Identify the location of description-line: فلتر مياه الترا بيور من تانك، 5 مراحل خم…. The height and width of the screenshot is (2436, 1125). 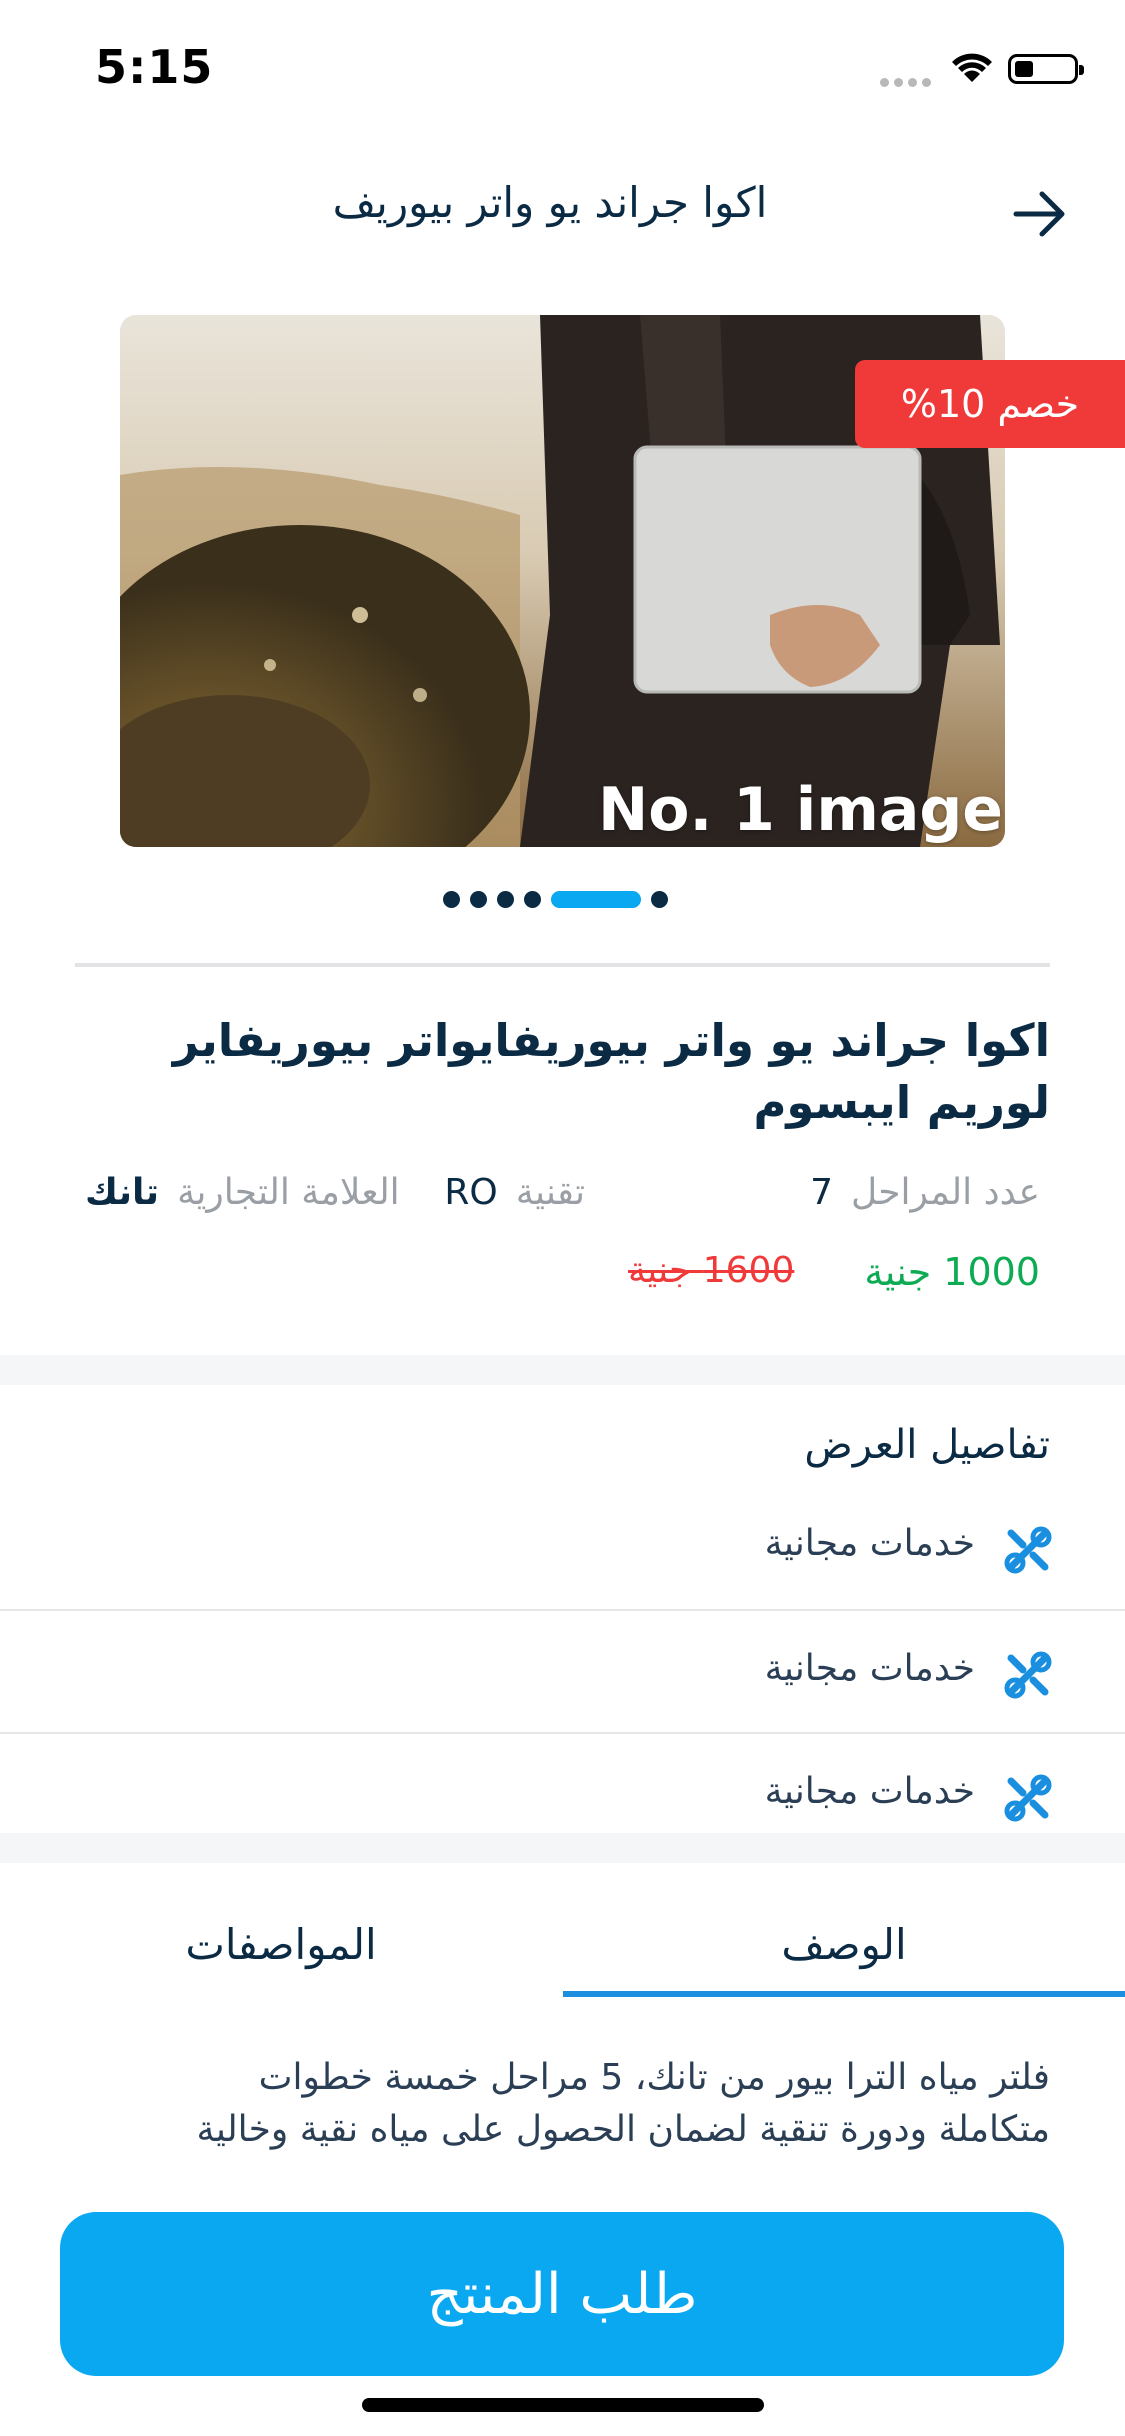
(654, 2077).